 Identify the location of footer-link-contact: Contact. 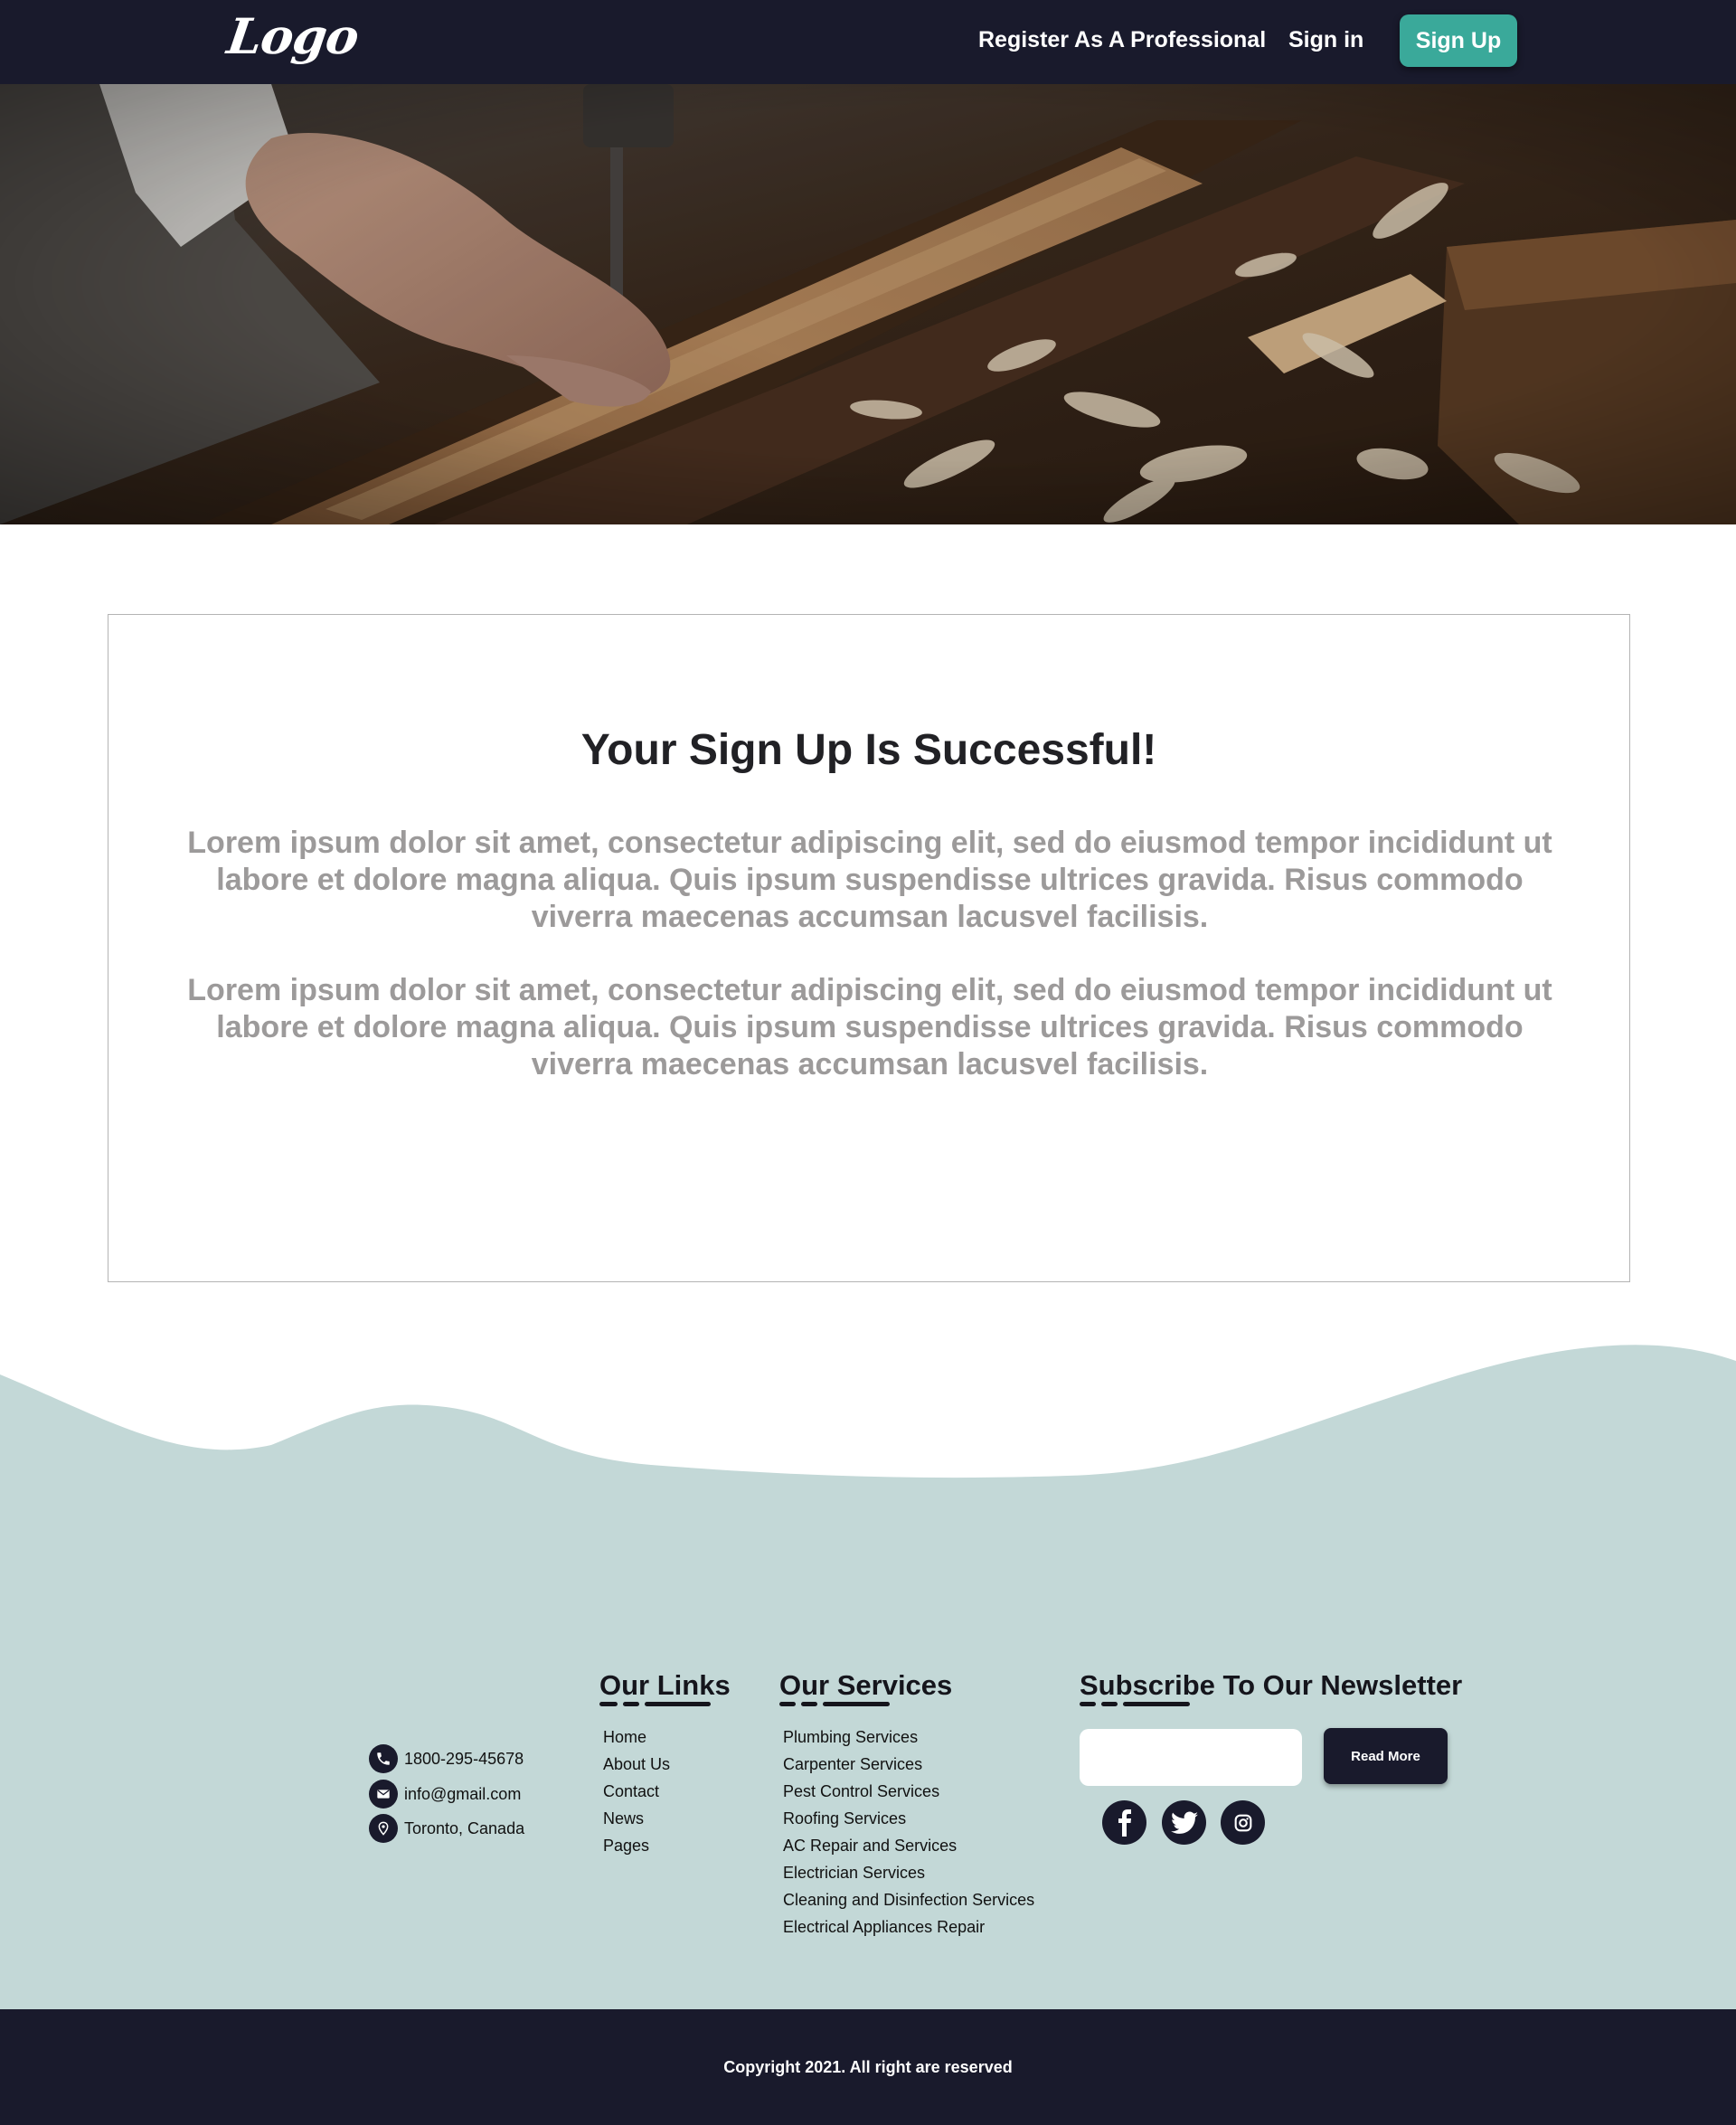
(637, 1791).